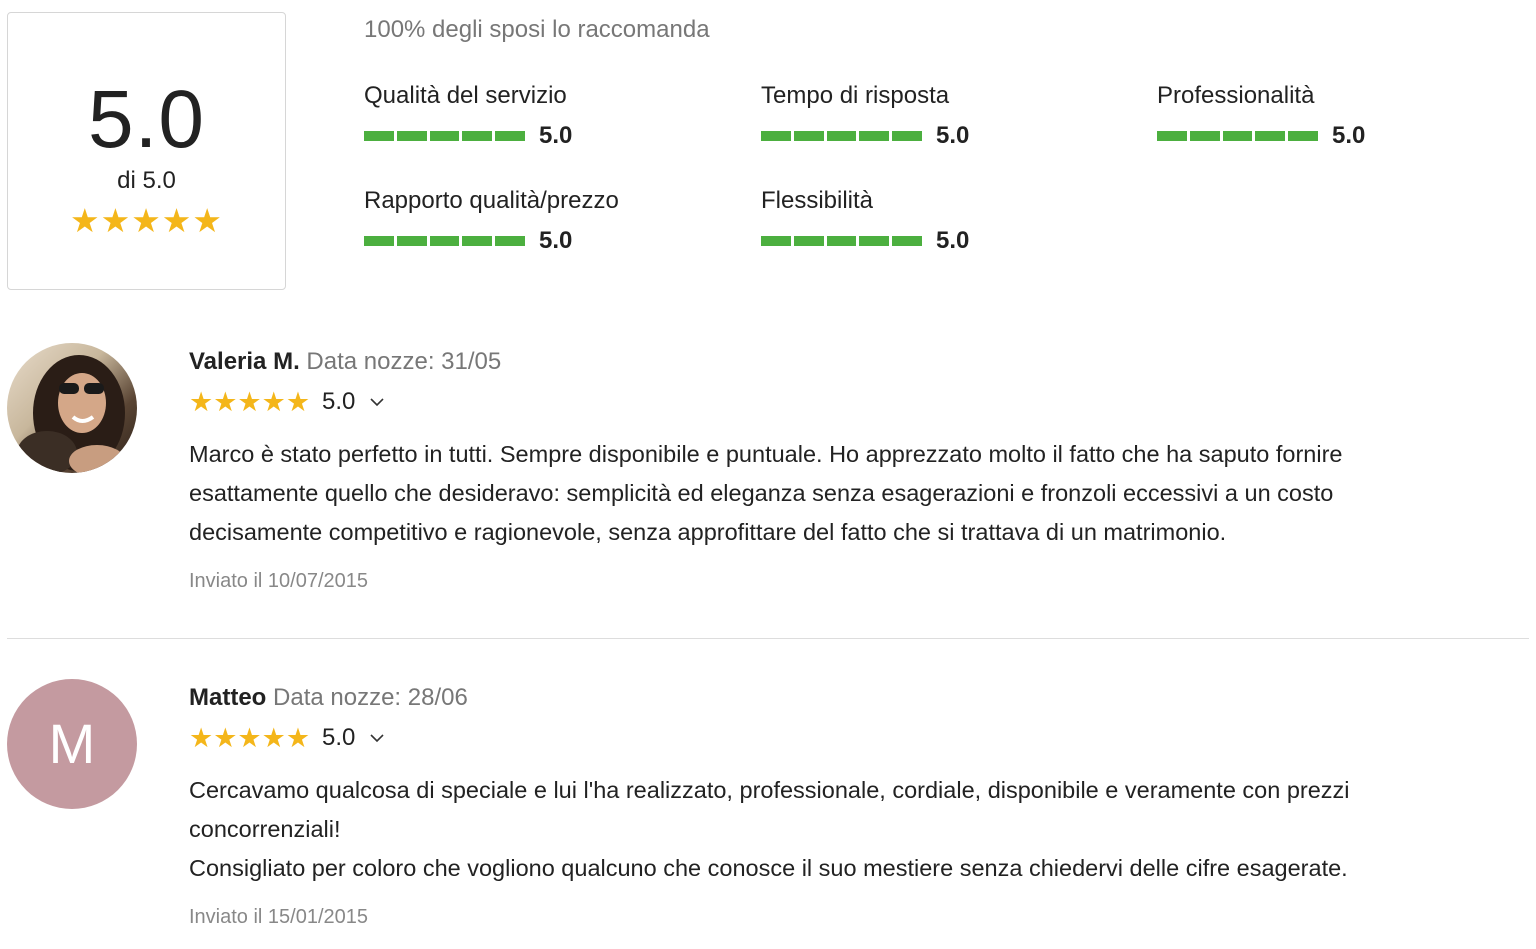  Describe the element at coordinates (768, 638) in the screenshot. I see `review-divider` at that location.